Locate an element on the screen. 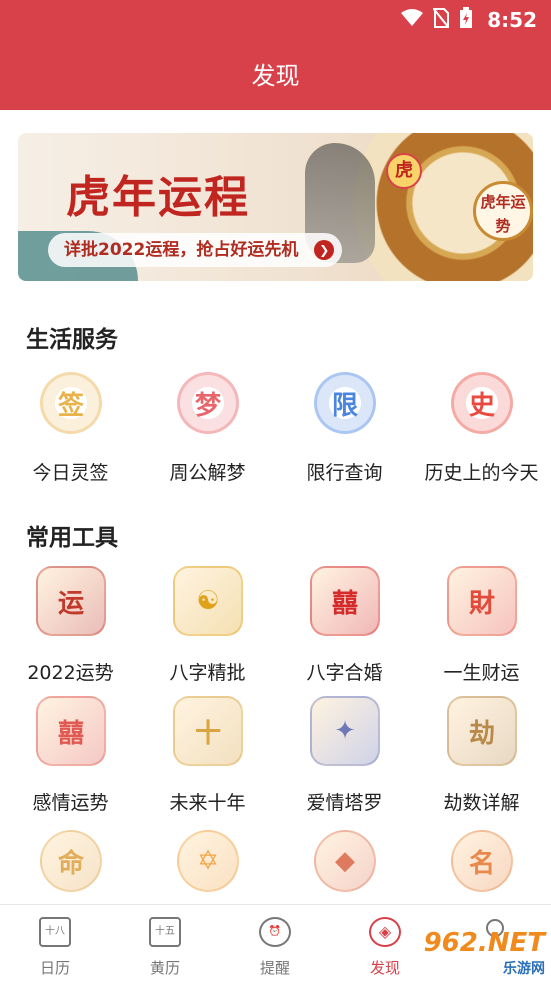  traffic-limit-icon: 限 is located at coordinates (345, 403).